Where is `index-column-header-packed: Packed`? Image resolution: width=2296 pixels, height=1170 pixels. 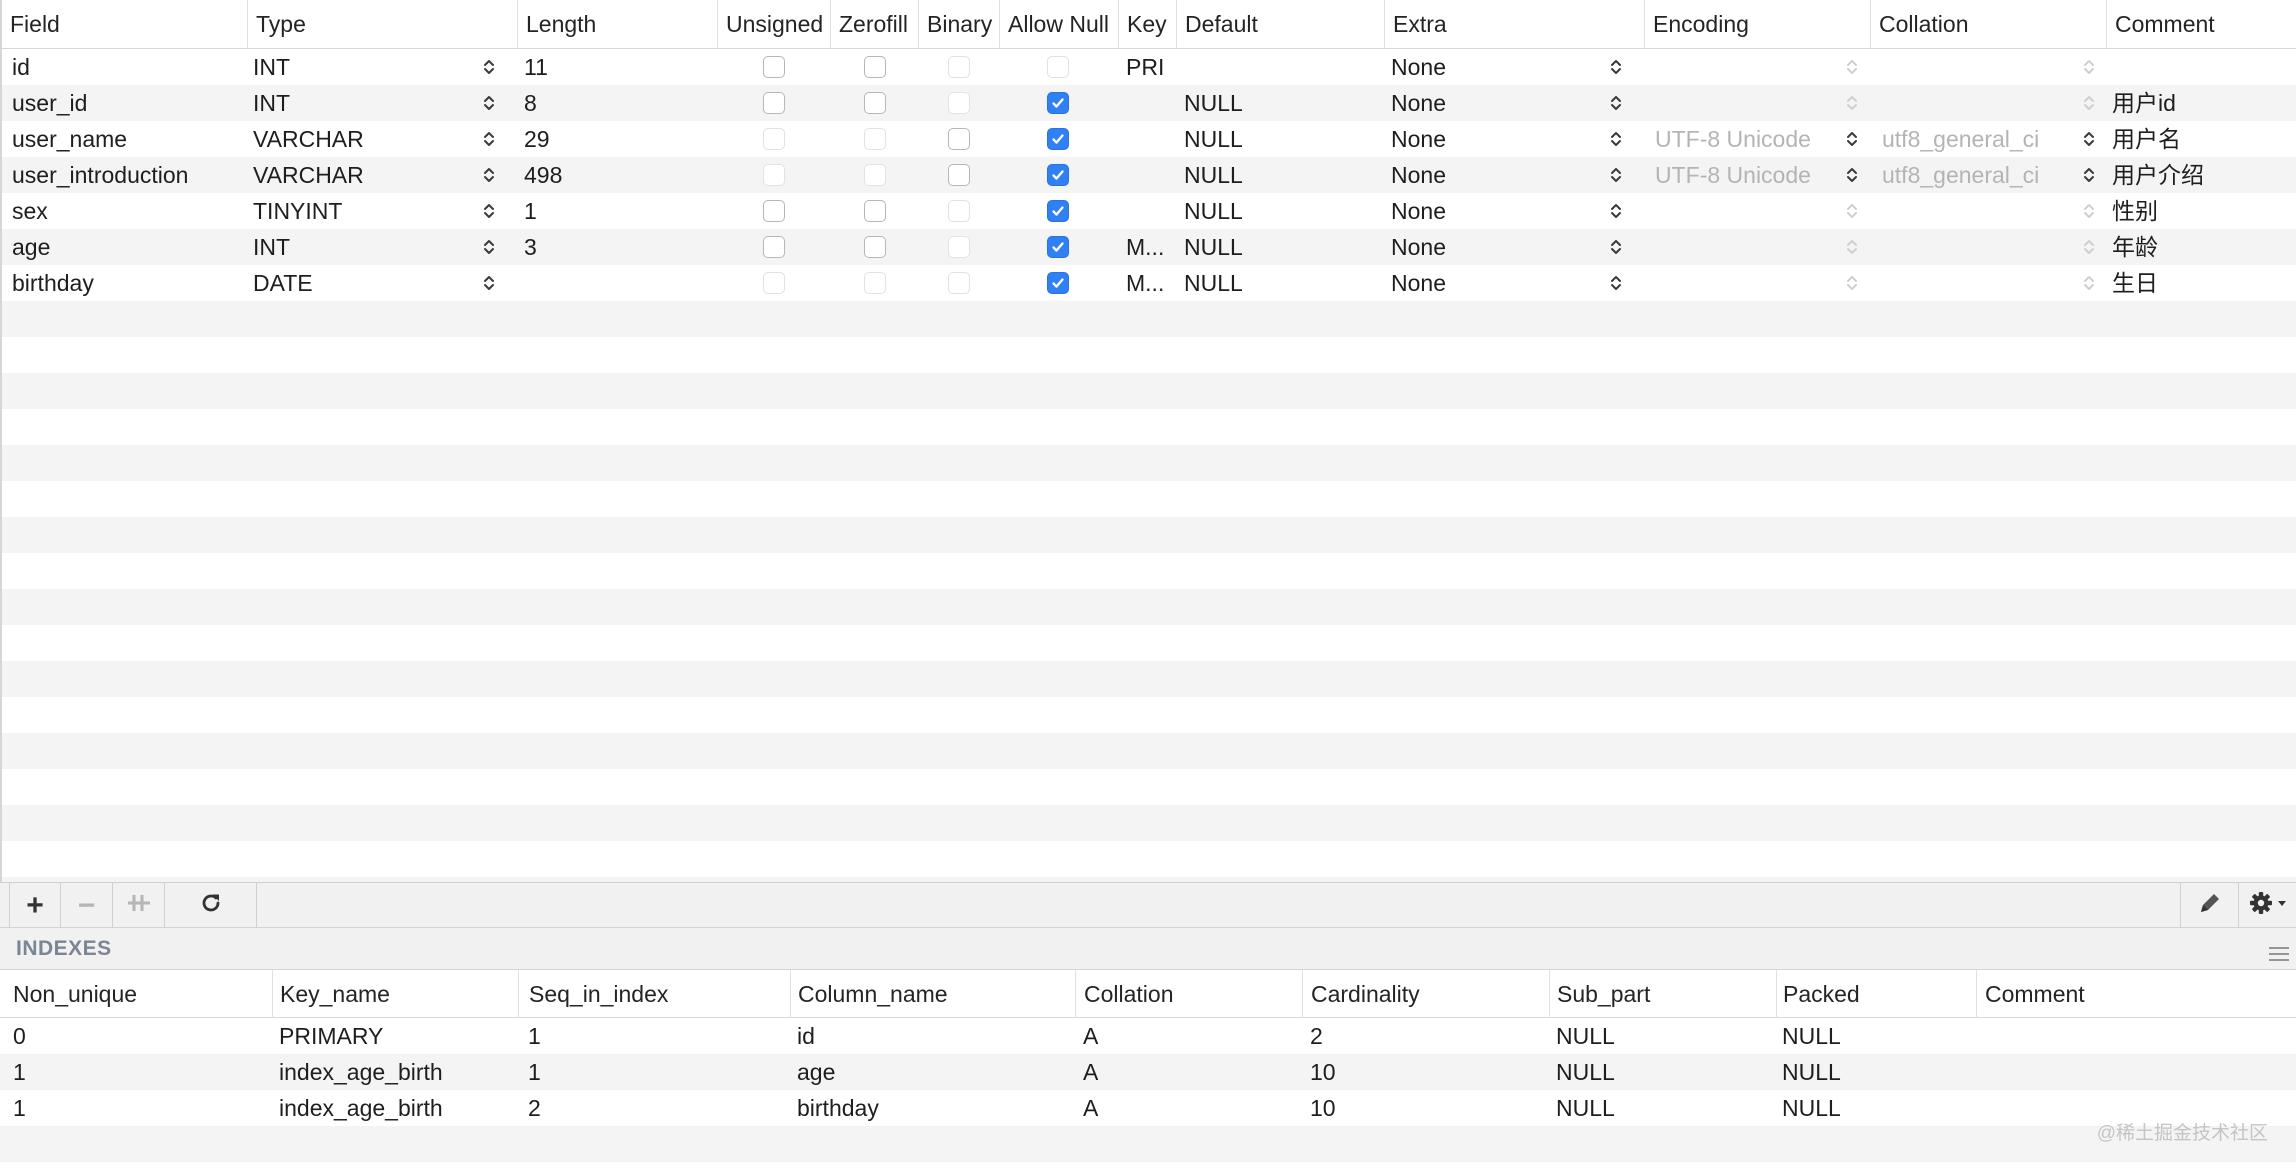
index-column-header-packed: Packed is located at coordinates (1876, 994).